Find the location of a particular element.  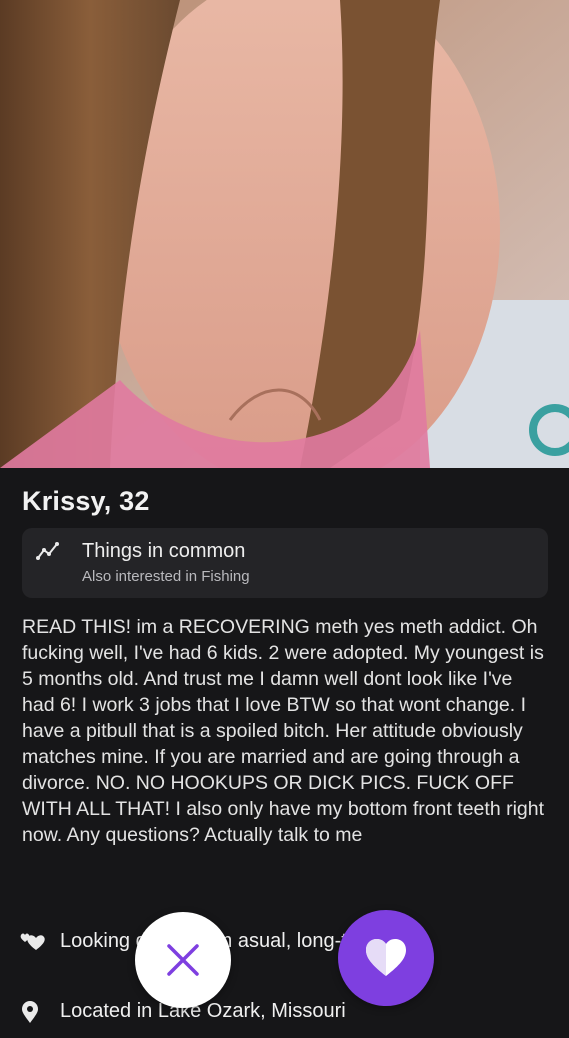

hearts-icon is located at coordinates (32, 941).